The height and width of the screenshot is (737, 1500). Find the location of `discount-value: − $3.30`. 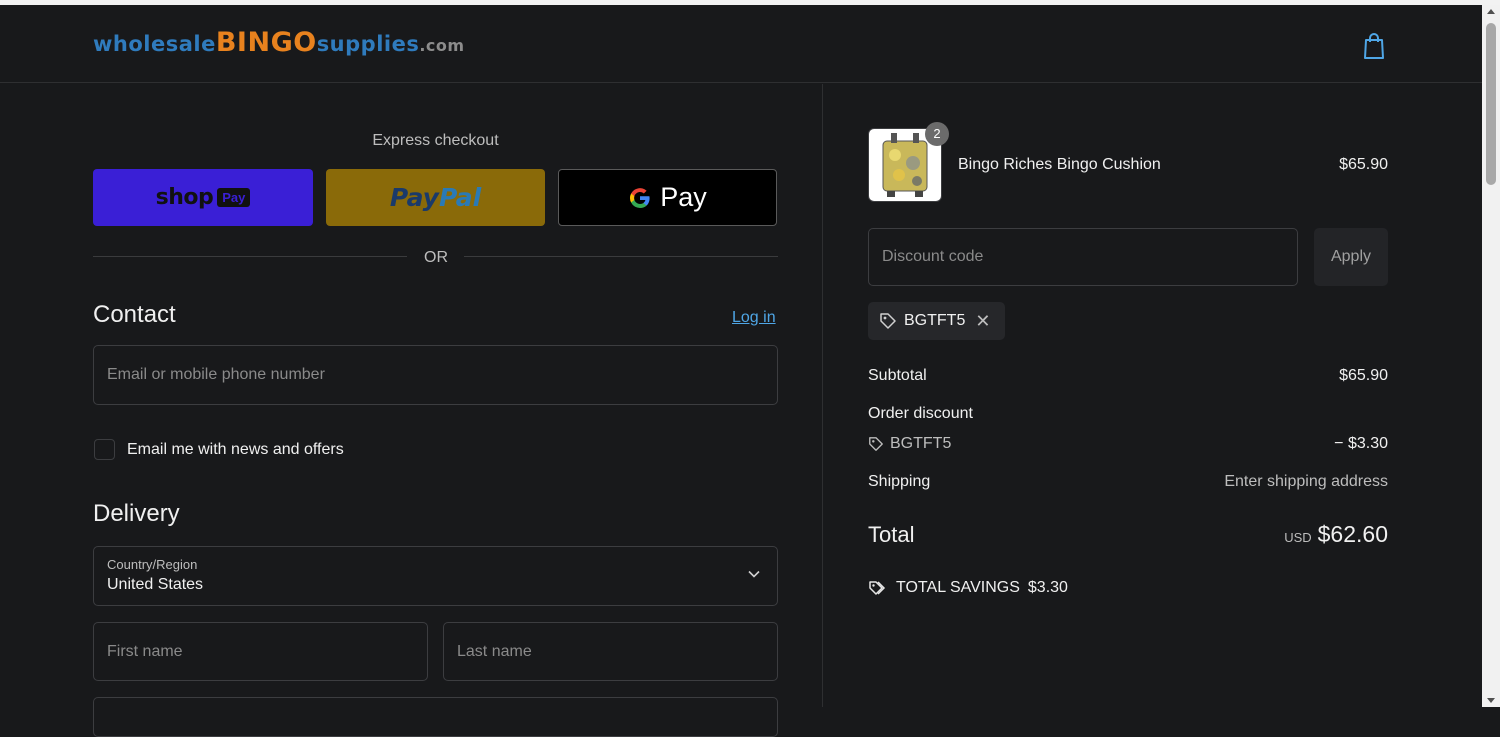

discount-value: − $3.30 is located at coordinates (1361, 443).